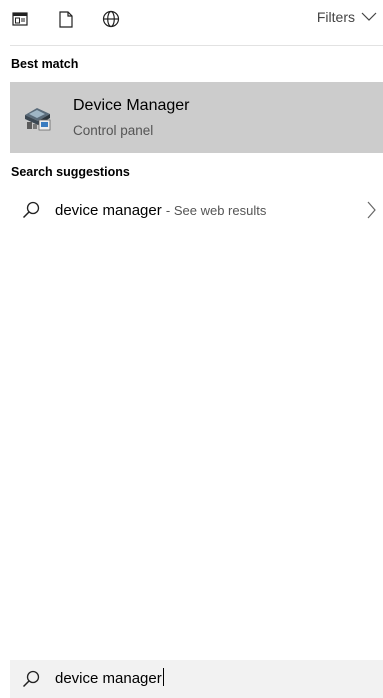  What do you see at coordinates (196, 679) in the screenshot?
I see `search-box: device manager` at bounding box center [196, 679].